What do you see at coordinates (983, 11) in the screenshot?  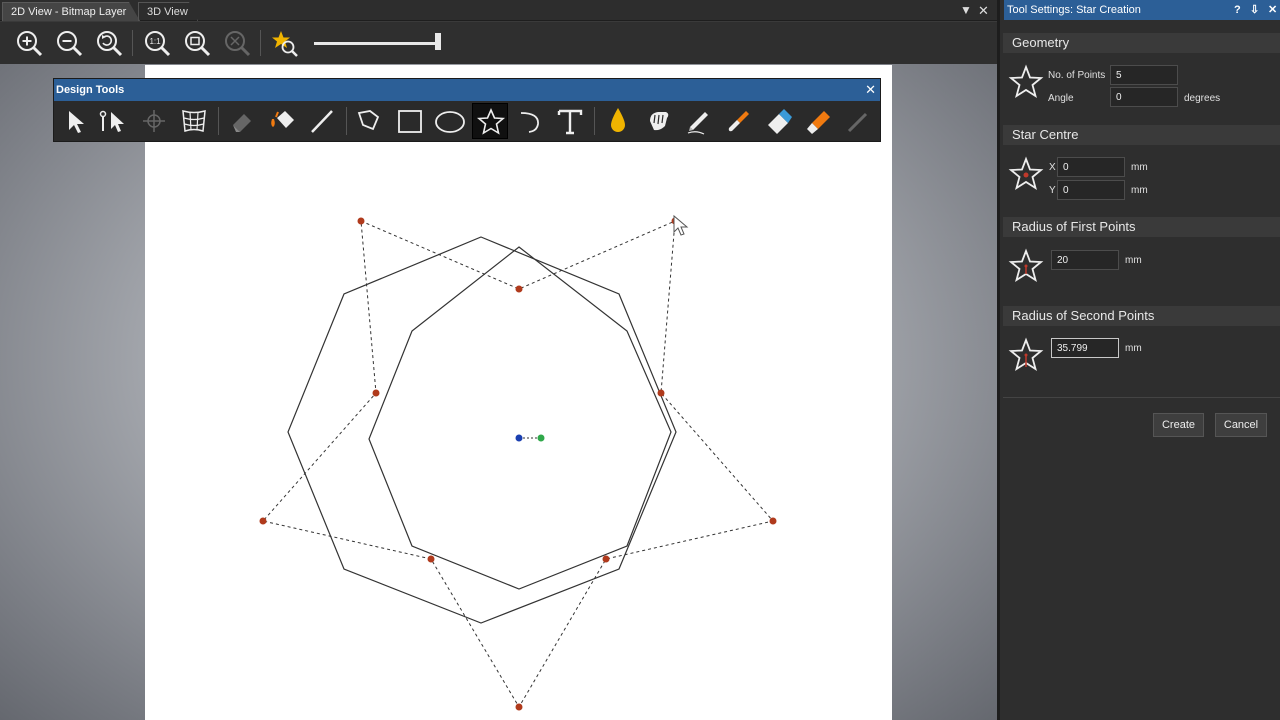 I see `close-view-icon: ✕` at bounding box center [983, 11].